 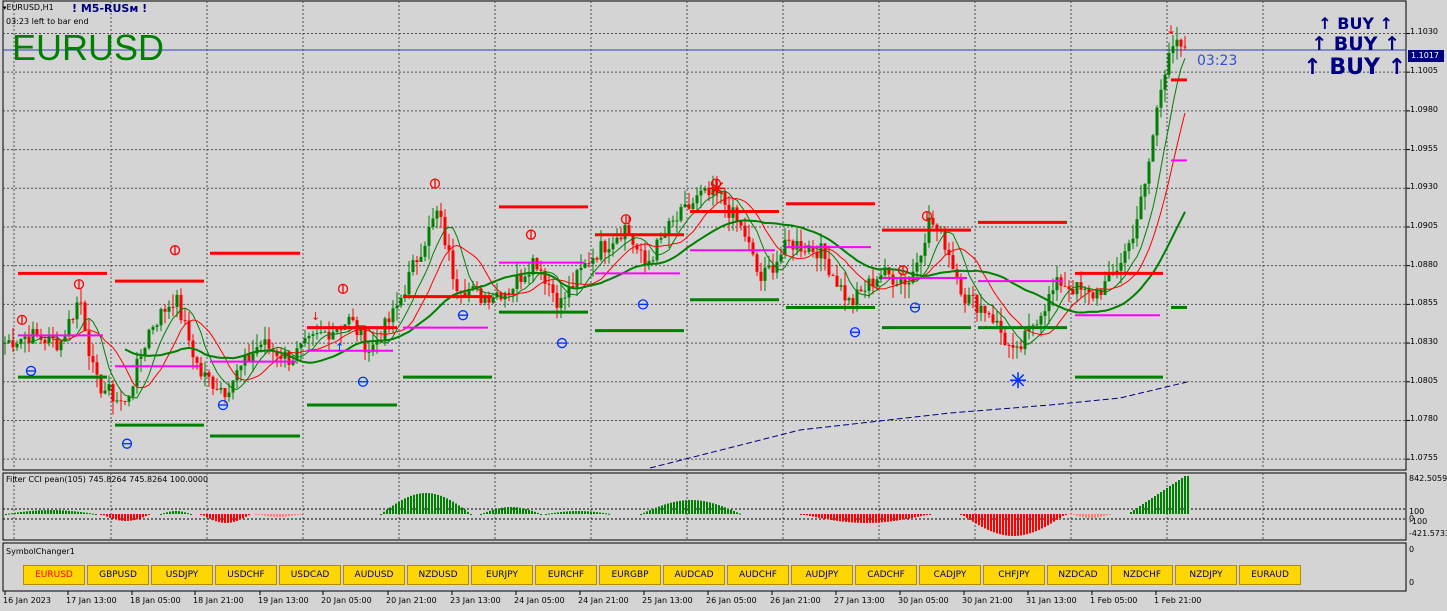 I want to click on symbol-button-audusd: AUDUSD, so click(x=374, y=575).